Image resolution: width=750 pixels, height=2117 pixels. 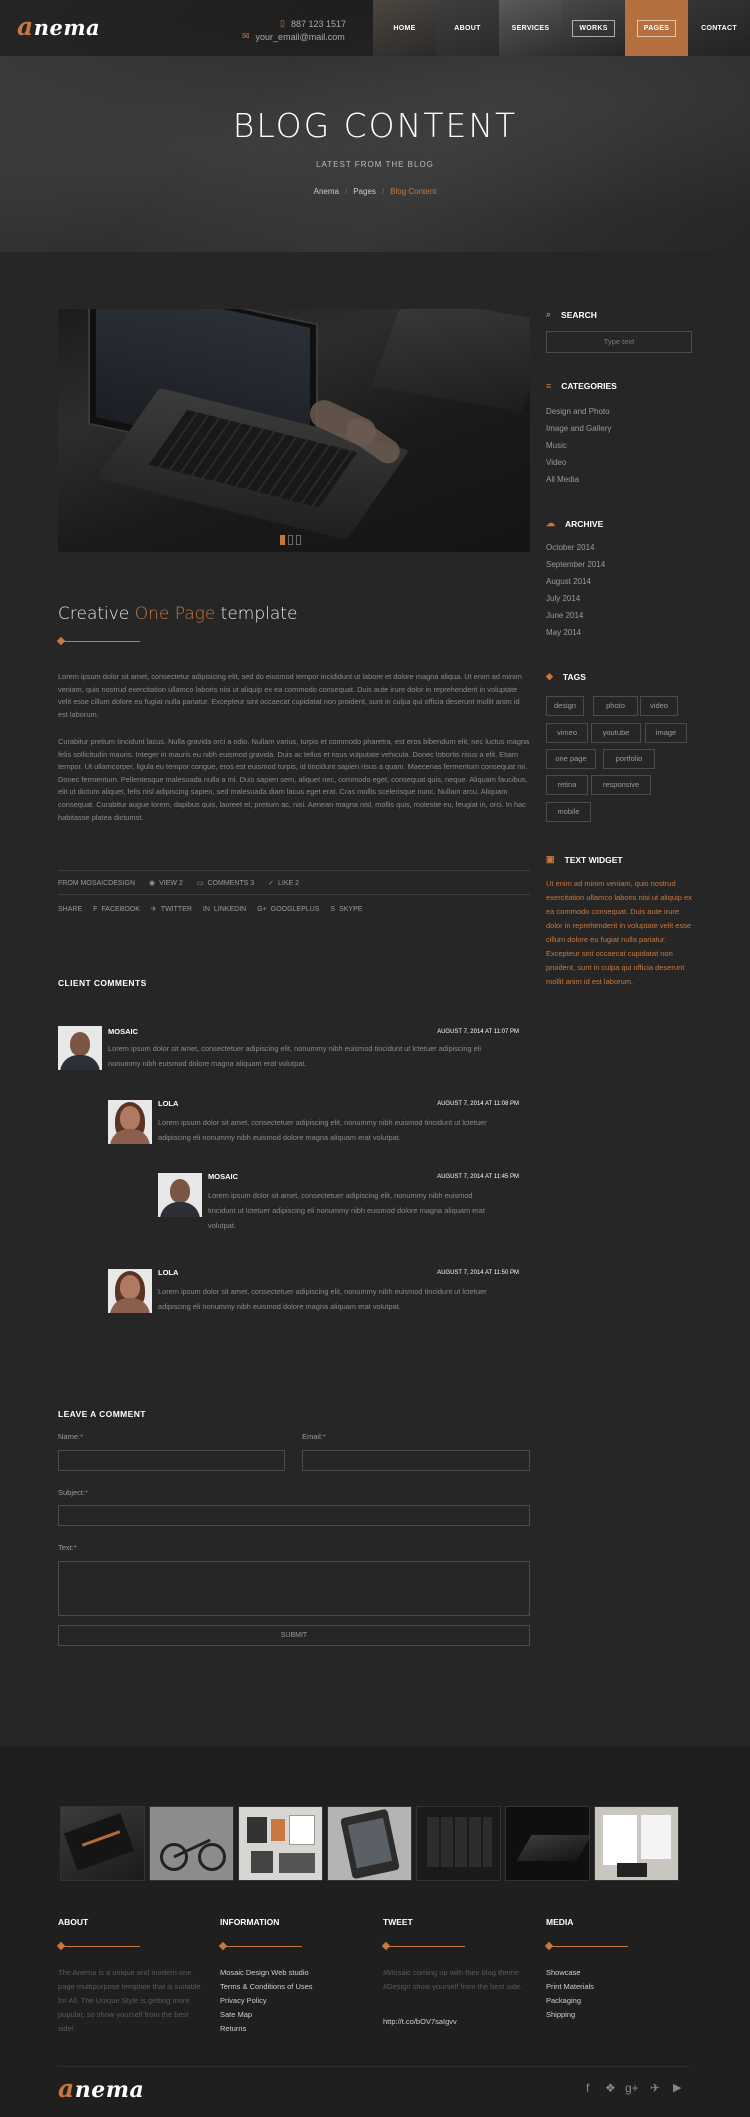 I want to click on nav-home: HOME, so click(x=404, y=28).